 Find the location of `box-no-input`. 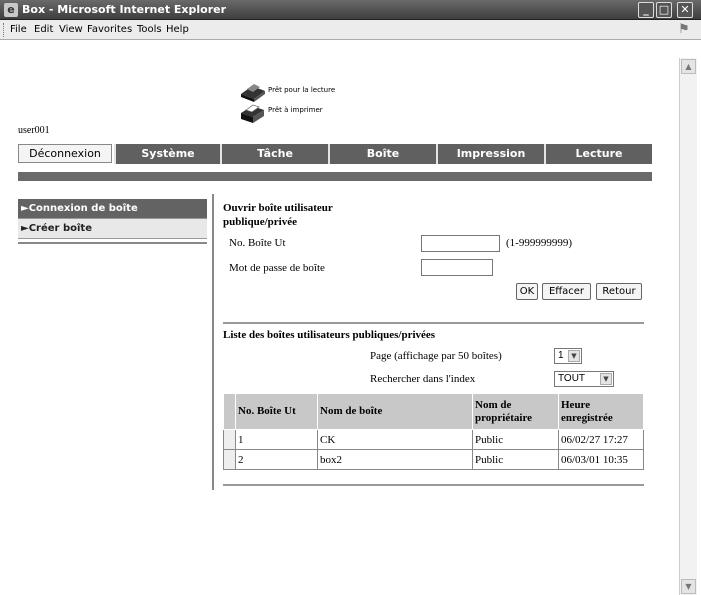

box-no-input is located at coordinates (460, 243).